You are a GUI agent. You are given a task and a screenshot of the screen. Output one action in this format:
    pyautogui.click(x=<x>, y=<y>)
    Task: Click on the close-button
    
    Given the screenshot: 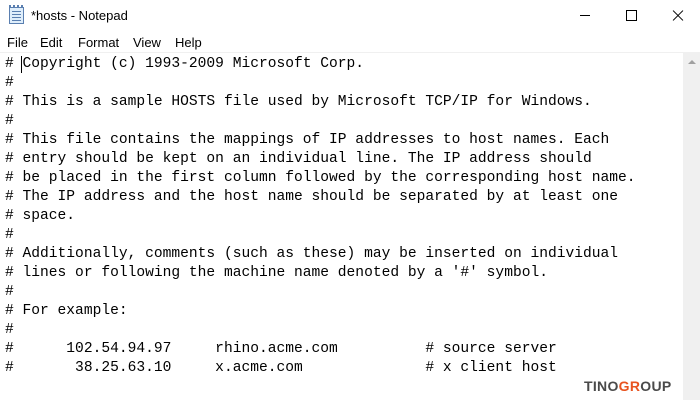 What is the action you would take?
    pyautogui.click(x=677, y=16)
    